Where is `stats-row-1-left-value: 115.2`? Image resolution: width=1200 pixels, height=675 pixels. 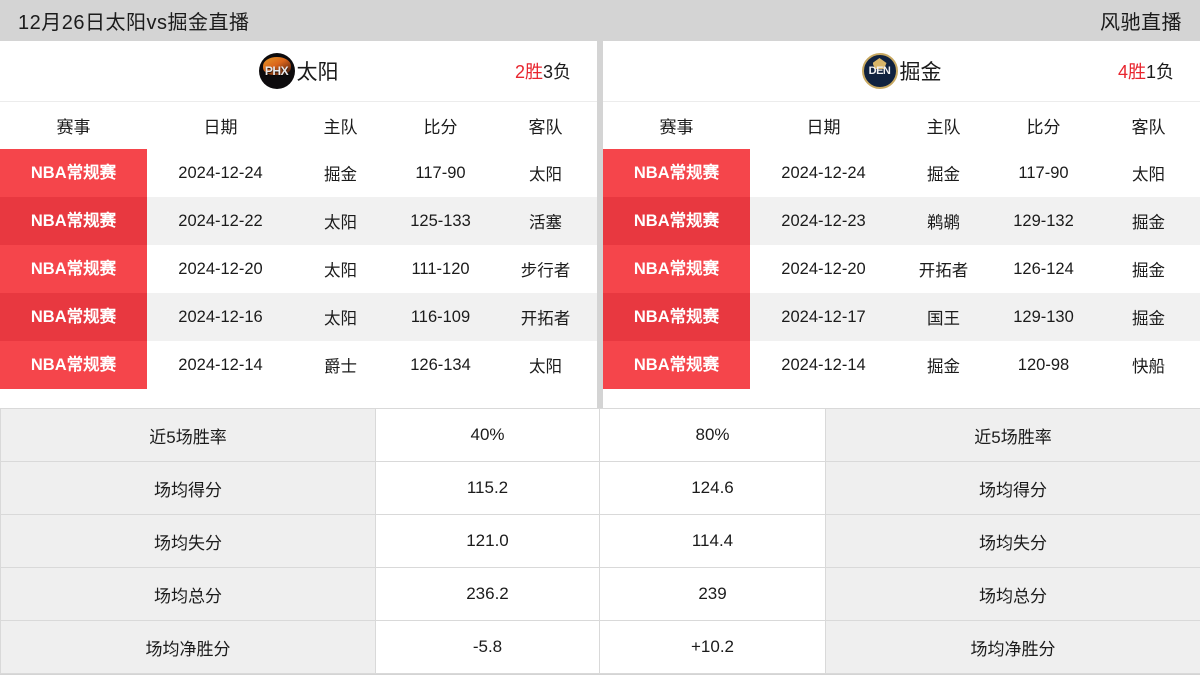
stats-row-1-left-value: 115.2 is located at coordinates (487, 488).